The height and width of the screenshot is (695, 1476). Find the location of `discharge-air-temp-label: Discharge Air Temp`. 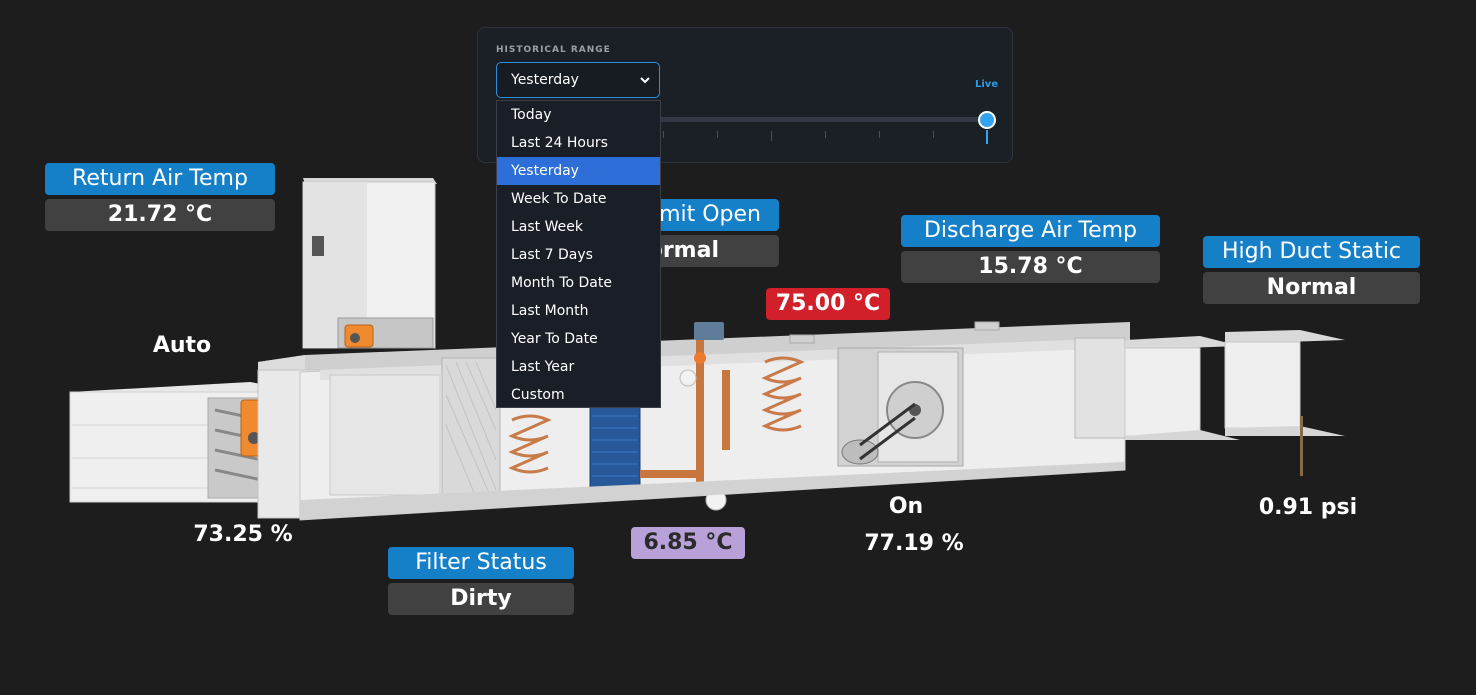

discharge-air-temp-label: Discharge Air Temp is located at coordinates (1030, 231).